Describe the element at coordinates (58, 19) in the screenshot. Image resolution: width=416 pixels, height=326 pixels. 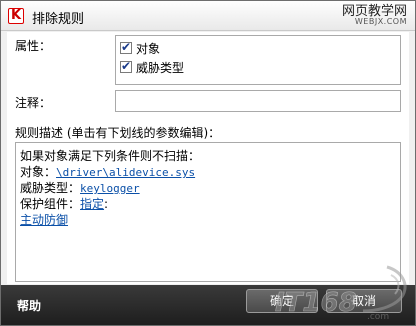
I see `window-title: 排除规则` at that location.